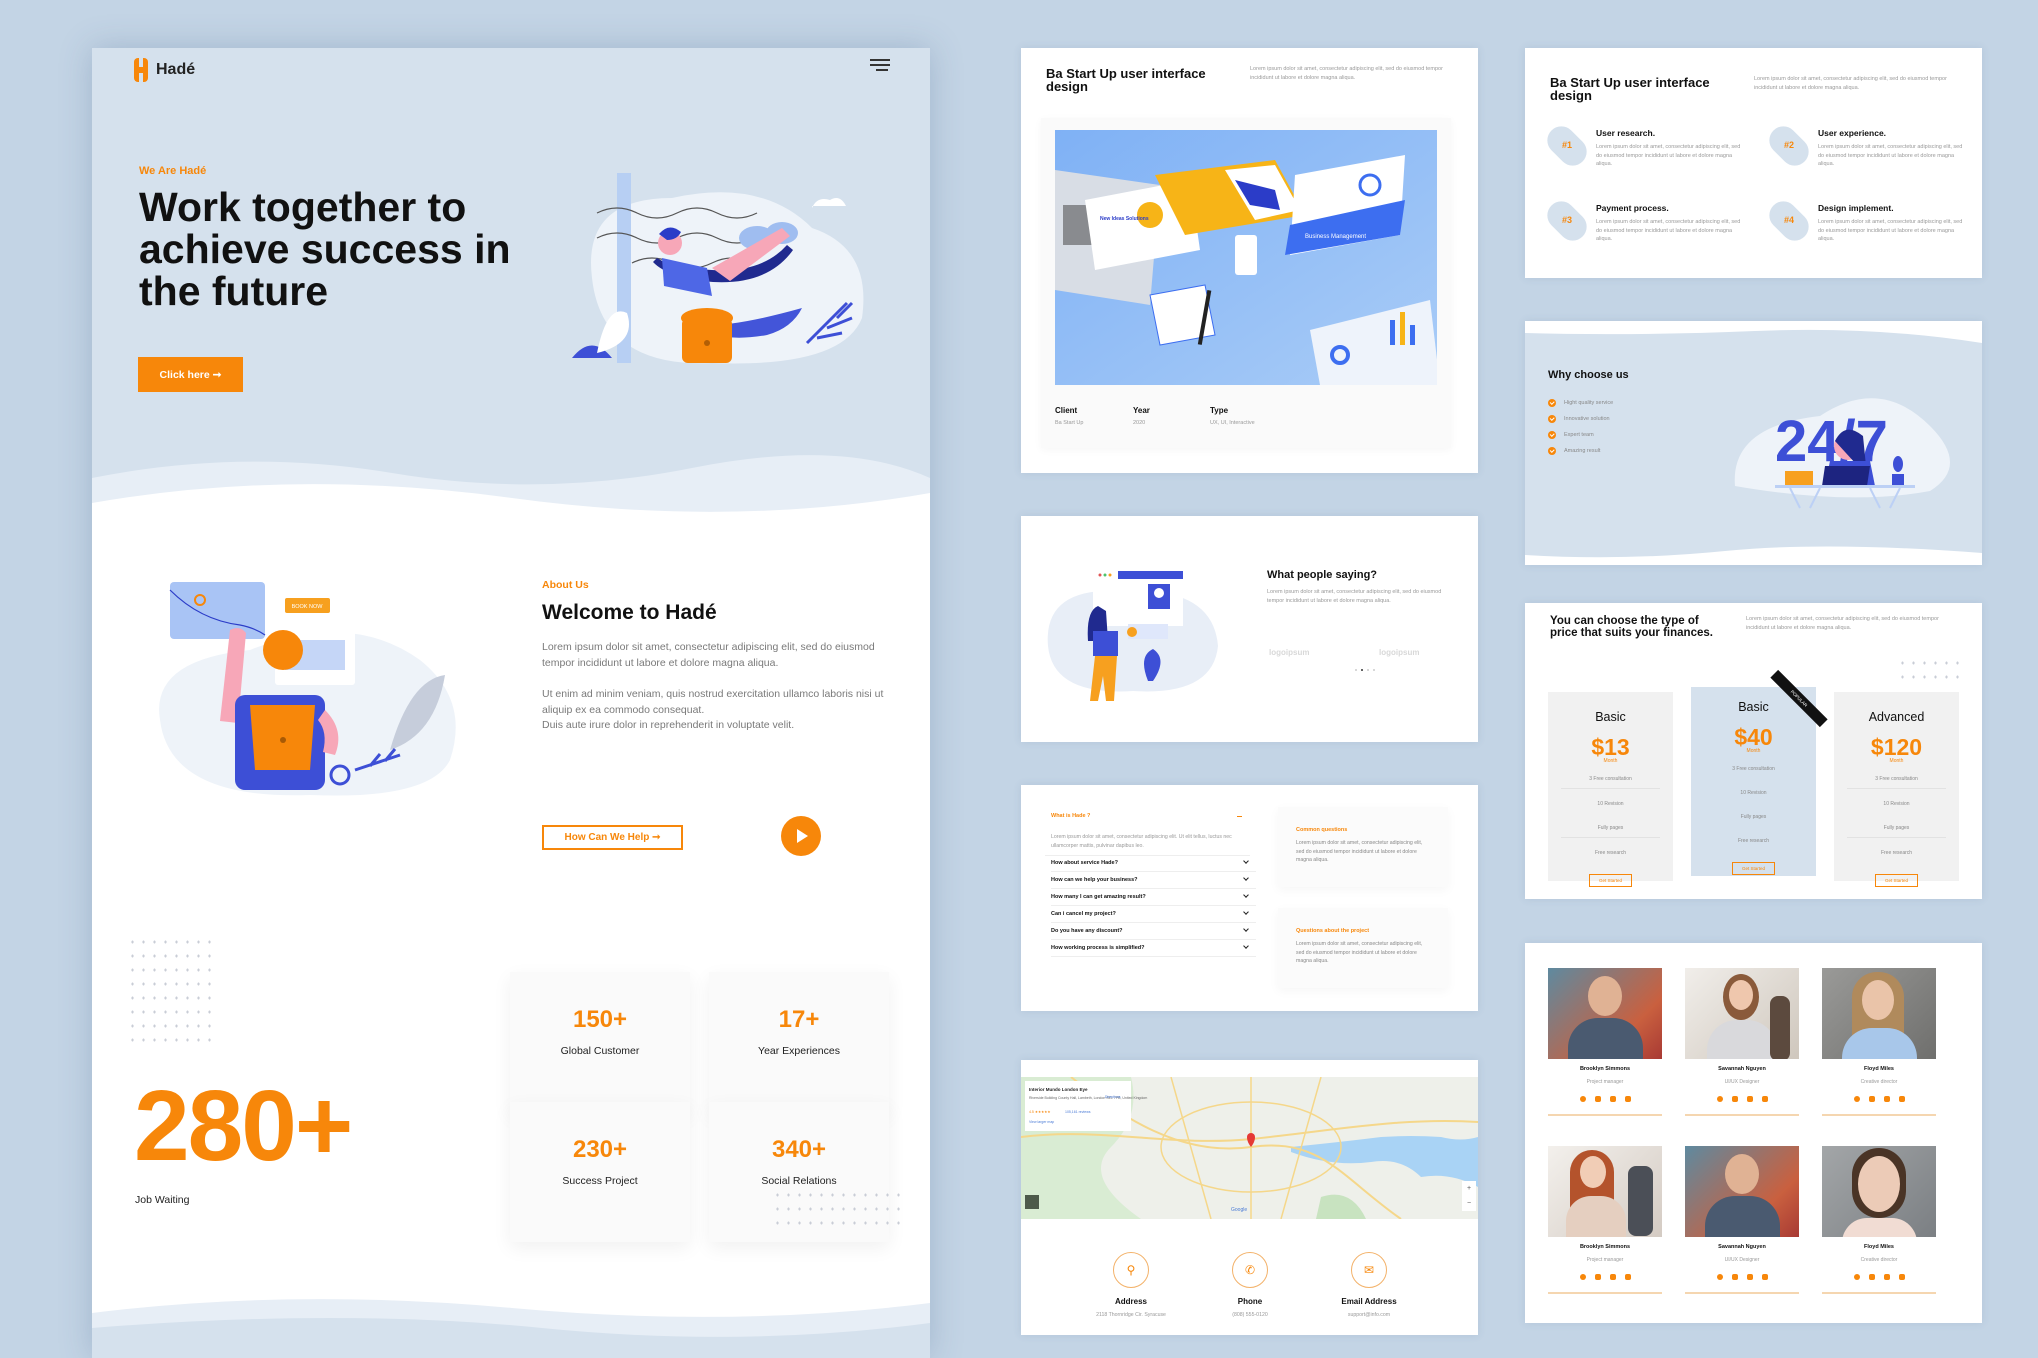 The image size is (2038, 1358). Describe the element at coordinates (799, 1019) in the screenshot. I see `stat-value: 17+` at that location.